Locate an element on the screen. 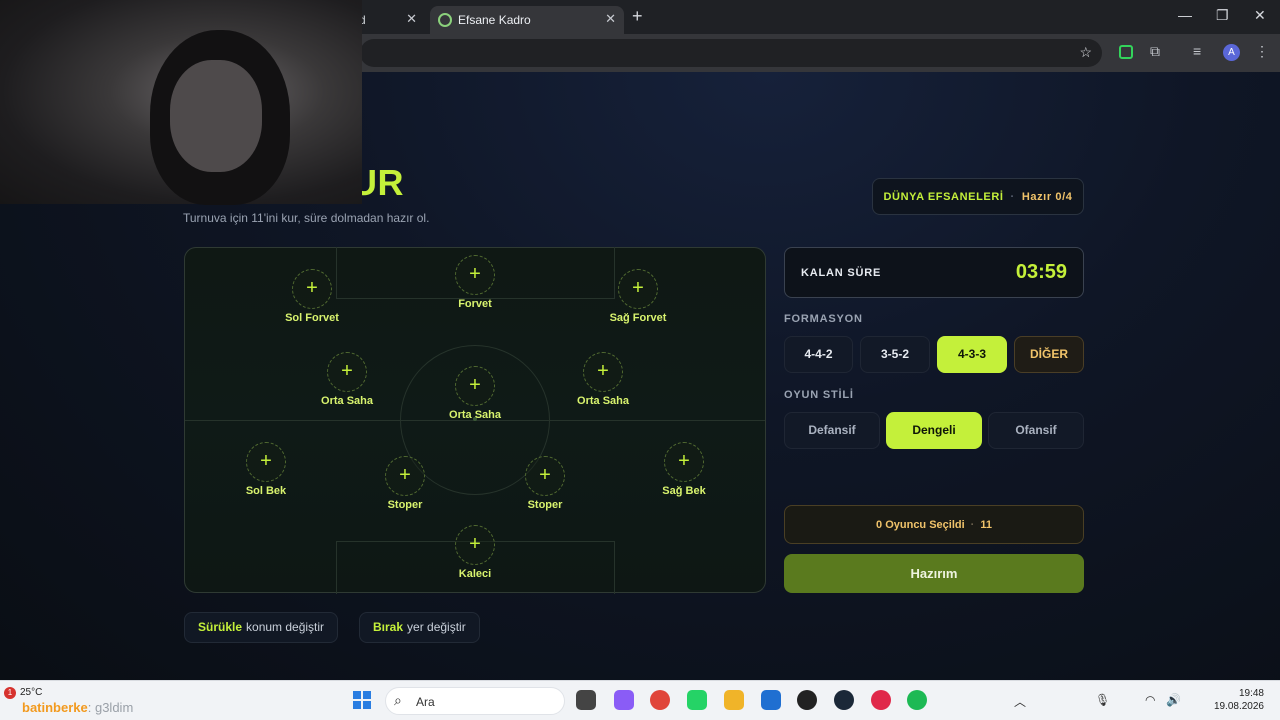  new-tab-icon: + is located at coordinates (637, 16).